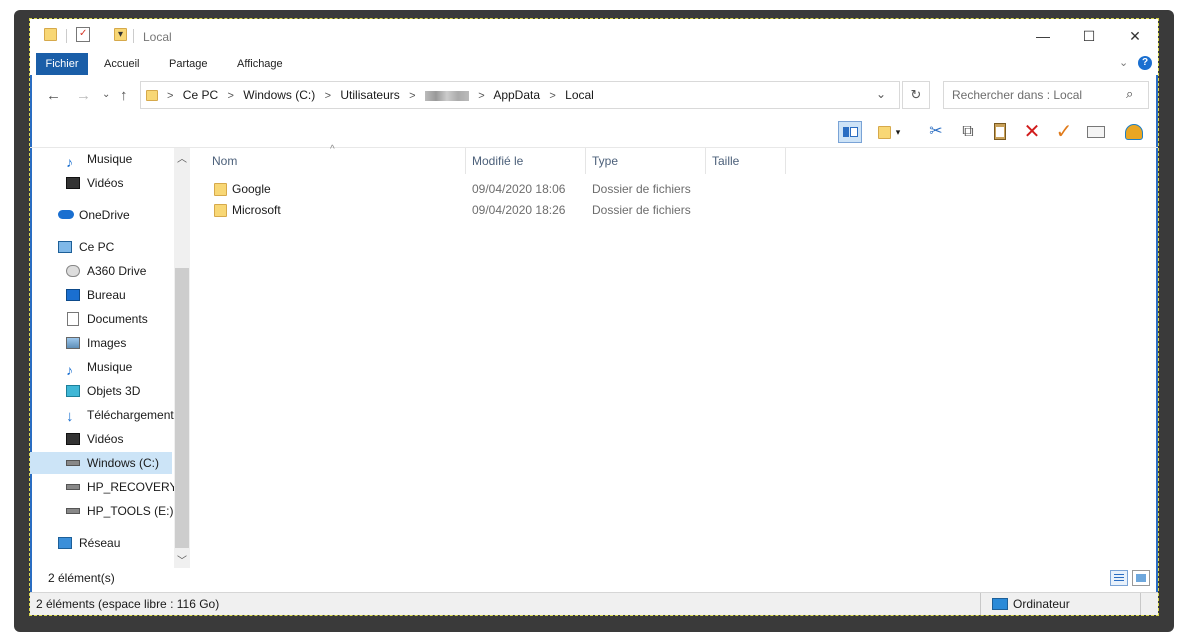  I want to click on search-input: Rechercher dans : Local ⌕, so click(1046, 95).